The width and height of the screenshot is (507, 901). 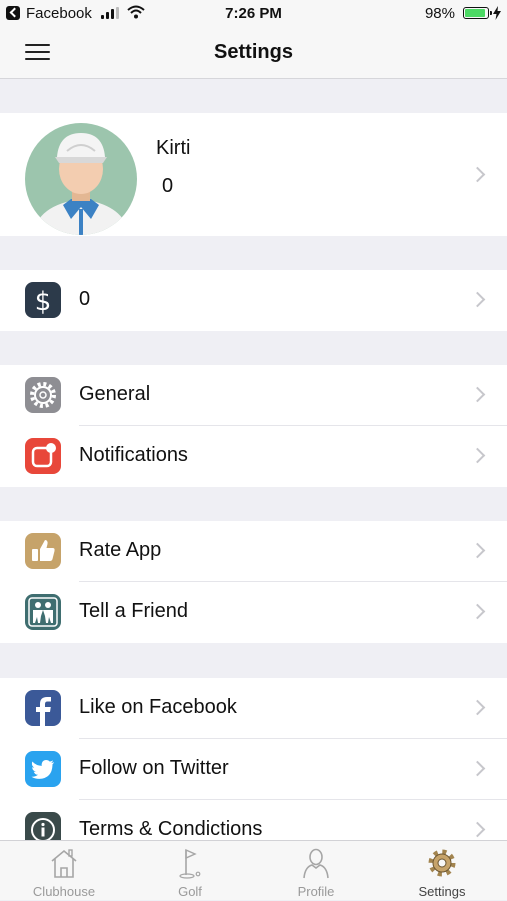 I want to click on notifications-label: Notifications, so click(x=133, y=455).